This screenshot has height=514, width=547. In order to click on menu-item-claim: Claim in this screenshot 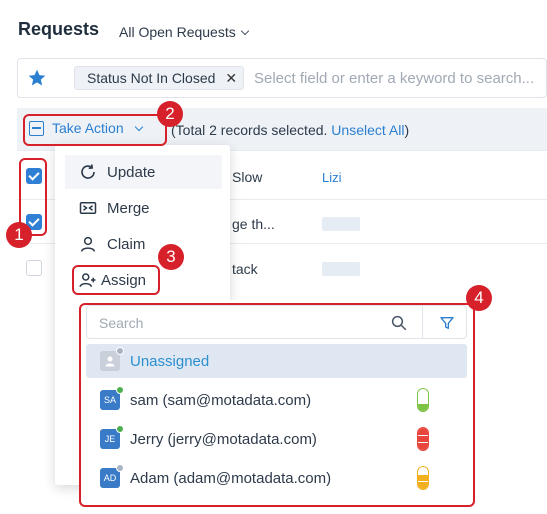, I will do `click(112, 244)`.